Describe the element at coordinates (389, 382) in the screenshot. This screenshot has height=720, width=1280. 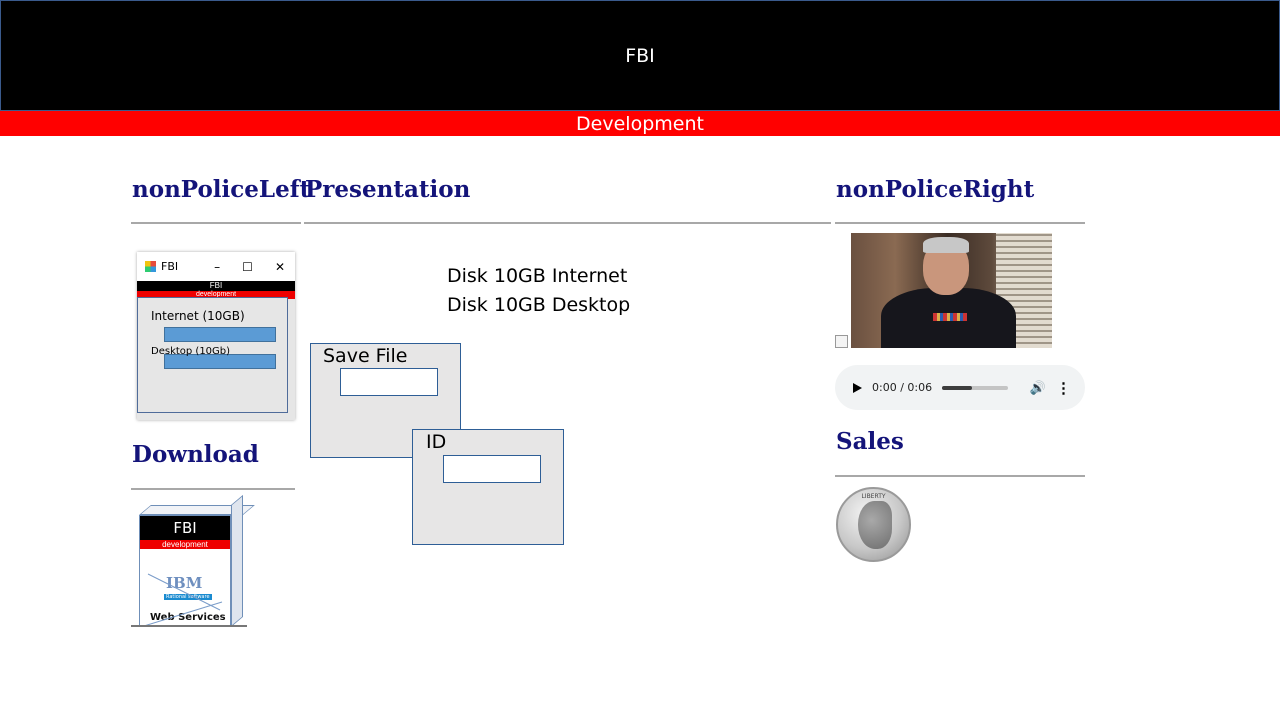
I see `save-file-input` at that location.